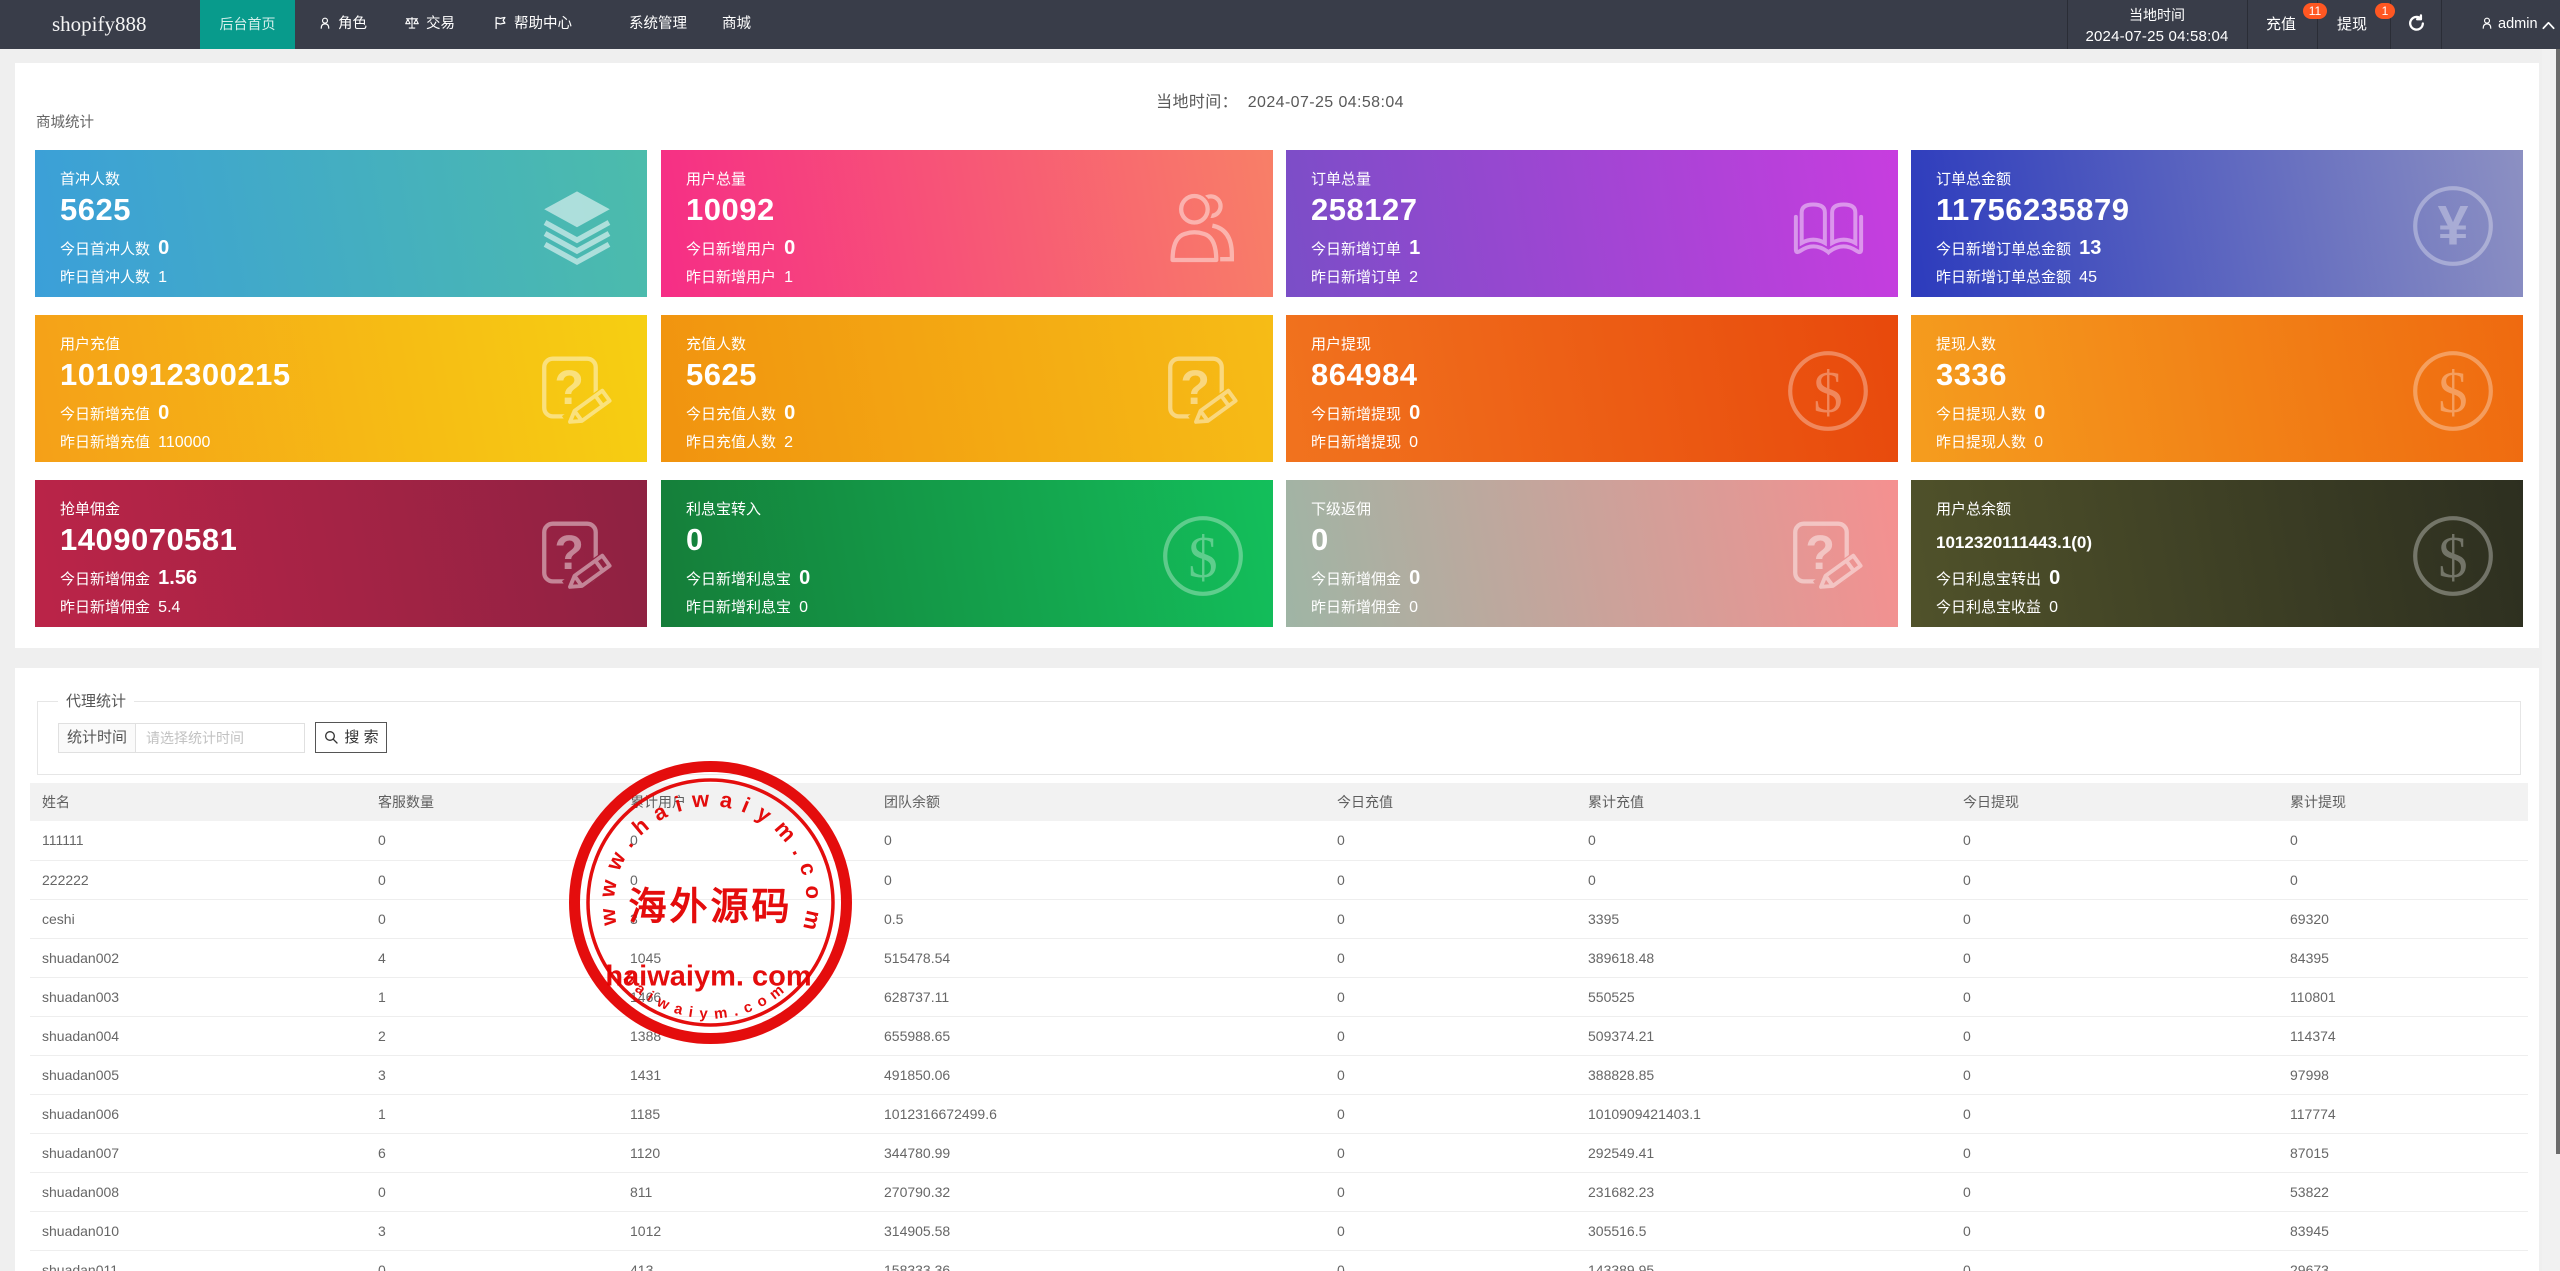  Describe the element at coordinates (710, 908) in the screenshot. I see `svg-text: 海外源码` at that location.